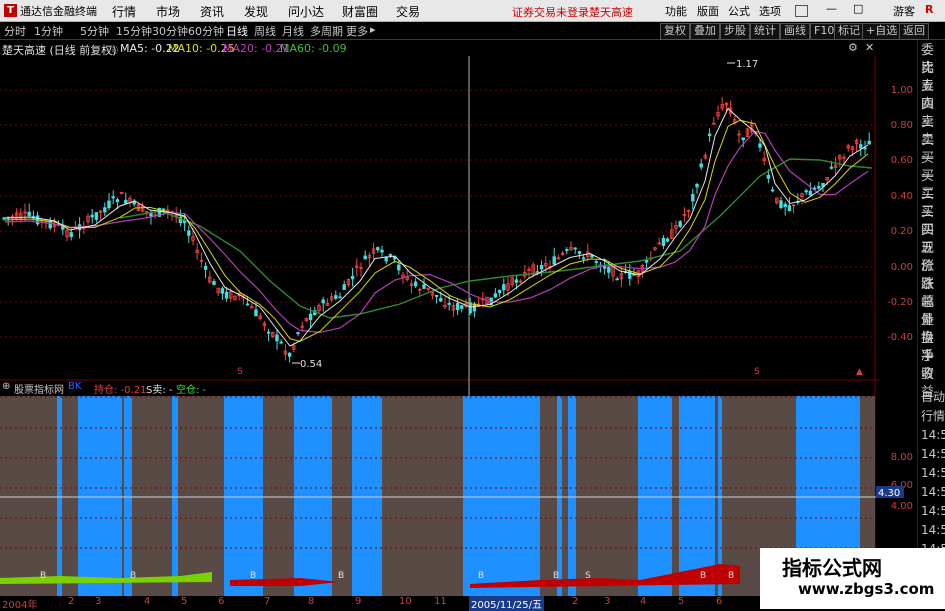 Image resolution: width=945 pixels, height=611 pixels. Describe the element at coordinates (184, 601) in the screenshot. I see `date-label: 5` at that location.